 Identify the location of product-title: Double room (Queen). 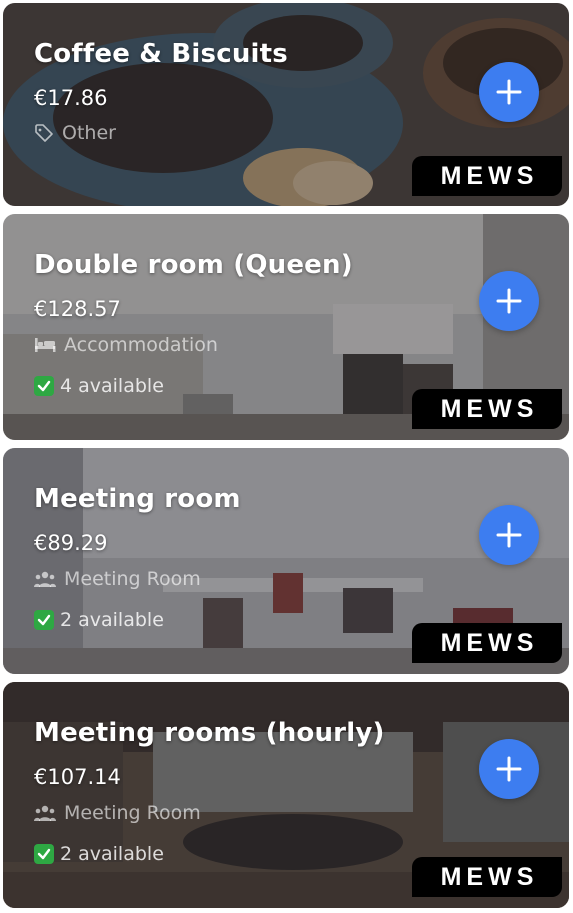
(193, 265).